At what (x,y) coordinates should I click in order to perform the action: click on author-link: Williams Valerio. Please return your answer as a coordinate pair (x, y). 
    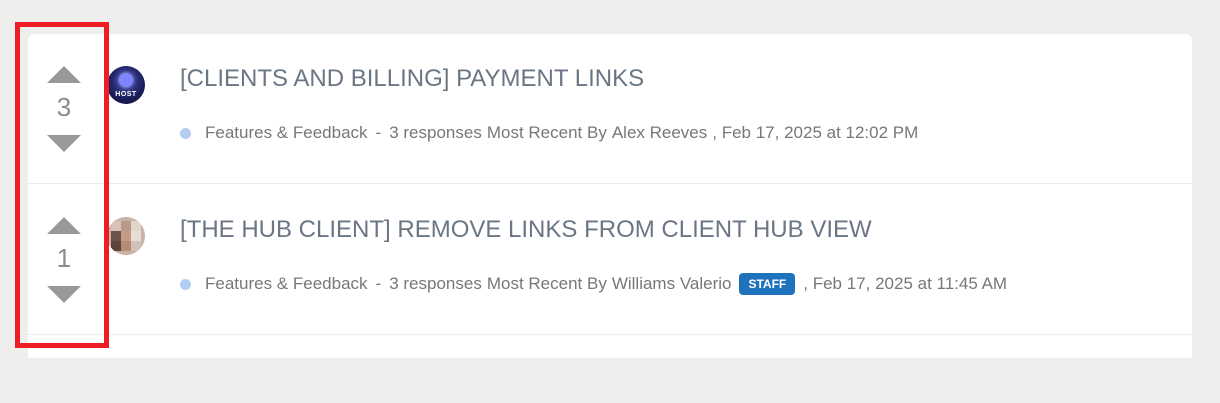
    Looking at the image, I should click on (672, 284).